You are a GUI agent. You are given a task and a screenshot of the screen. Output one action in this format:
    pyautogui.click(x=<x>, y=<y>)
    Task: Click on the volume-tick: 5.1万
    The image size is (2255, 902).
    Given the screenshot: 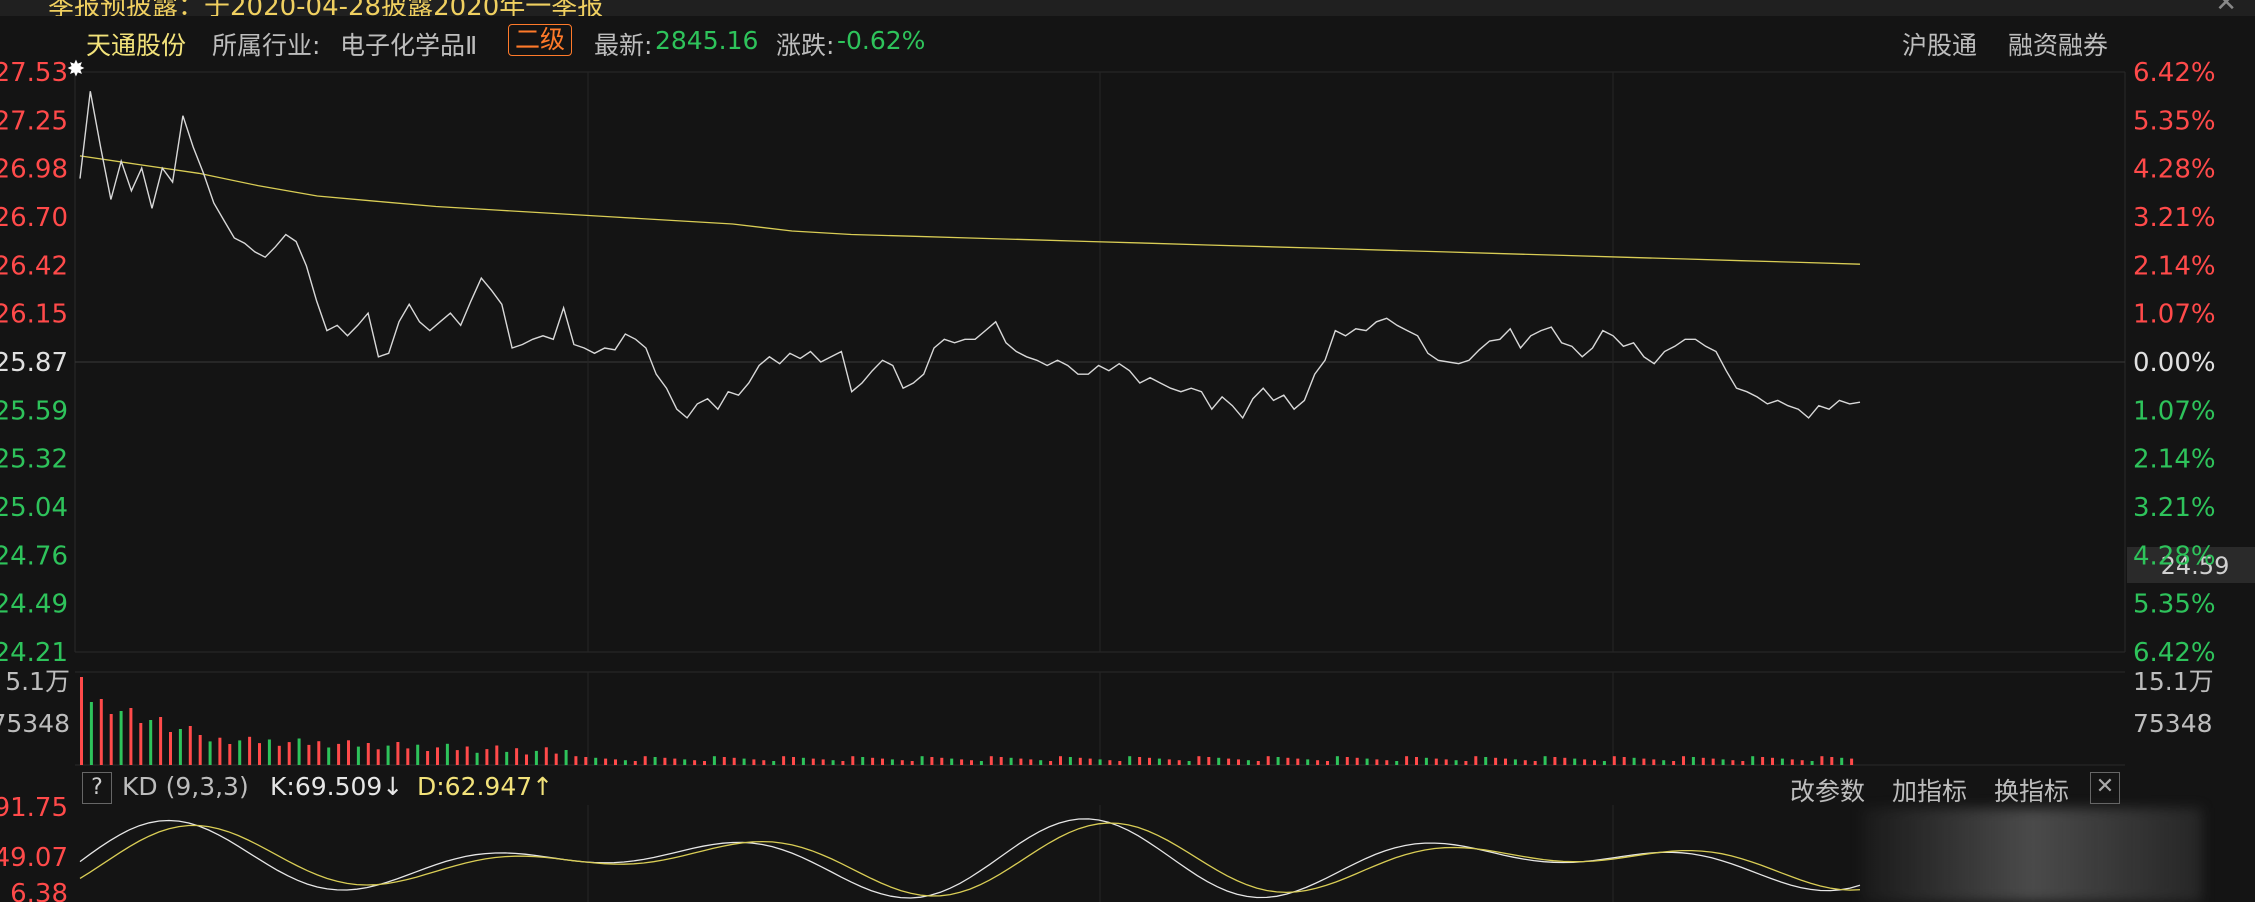 What is the action you would take?
    pyautogui.click(x=37, y=681)
    